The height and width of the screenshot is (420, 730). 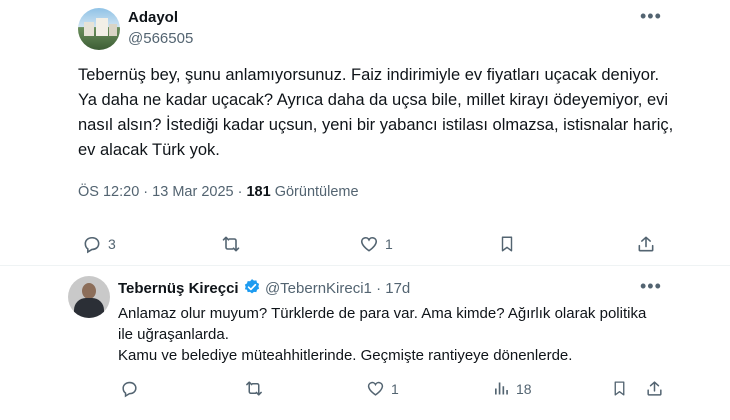 What do you see at coordinates (651, 286) in the screenshot?
I see `reply-more-options-icon: •••` at bounding box center [651, 286].